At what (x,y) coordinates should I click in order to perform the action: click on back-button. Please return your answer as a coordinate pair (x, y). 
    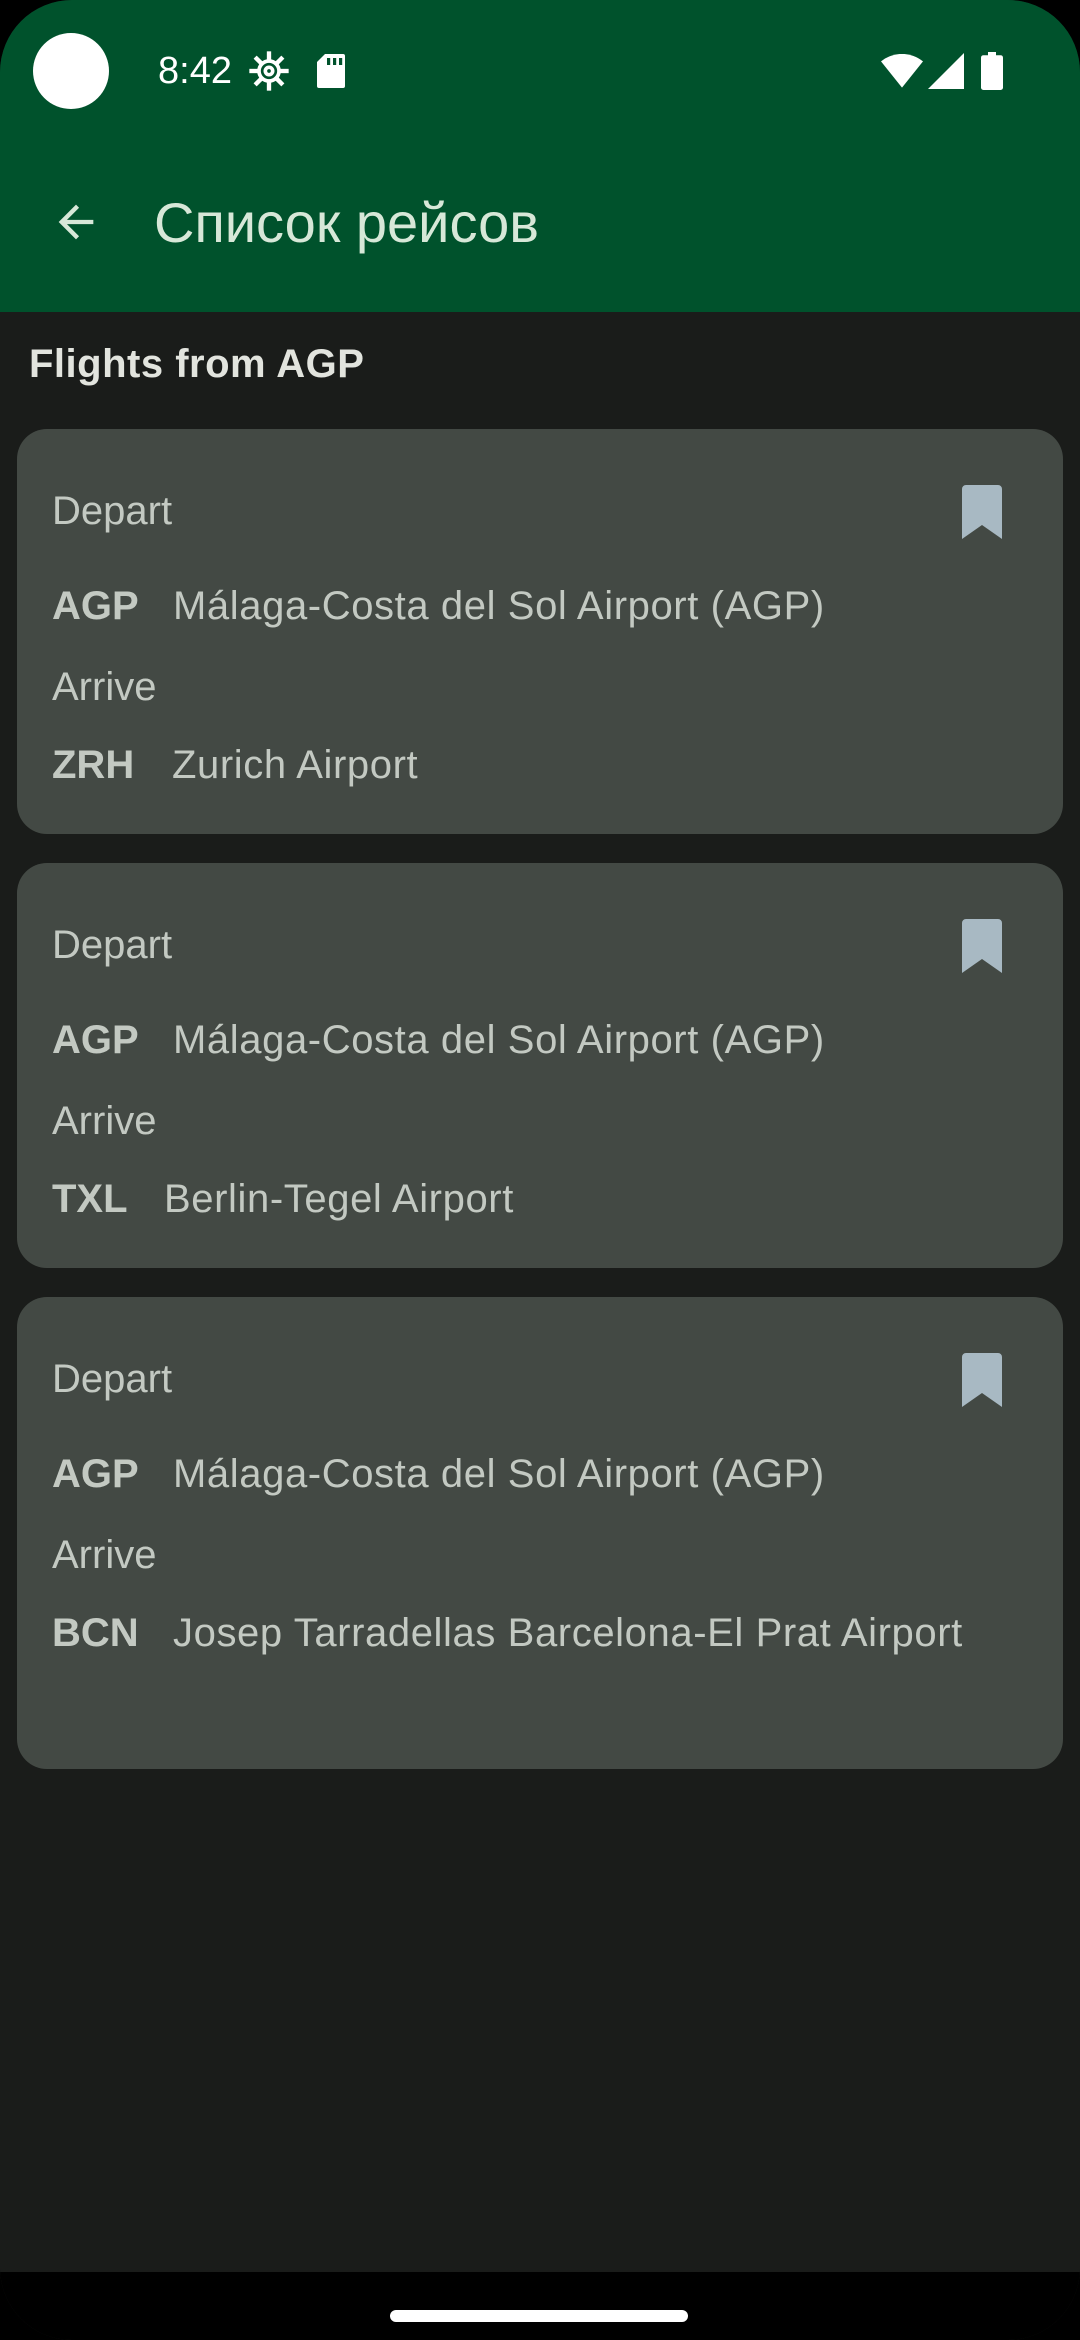
    Looking at the image, I should click on (76, 222).